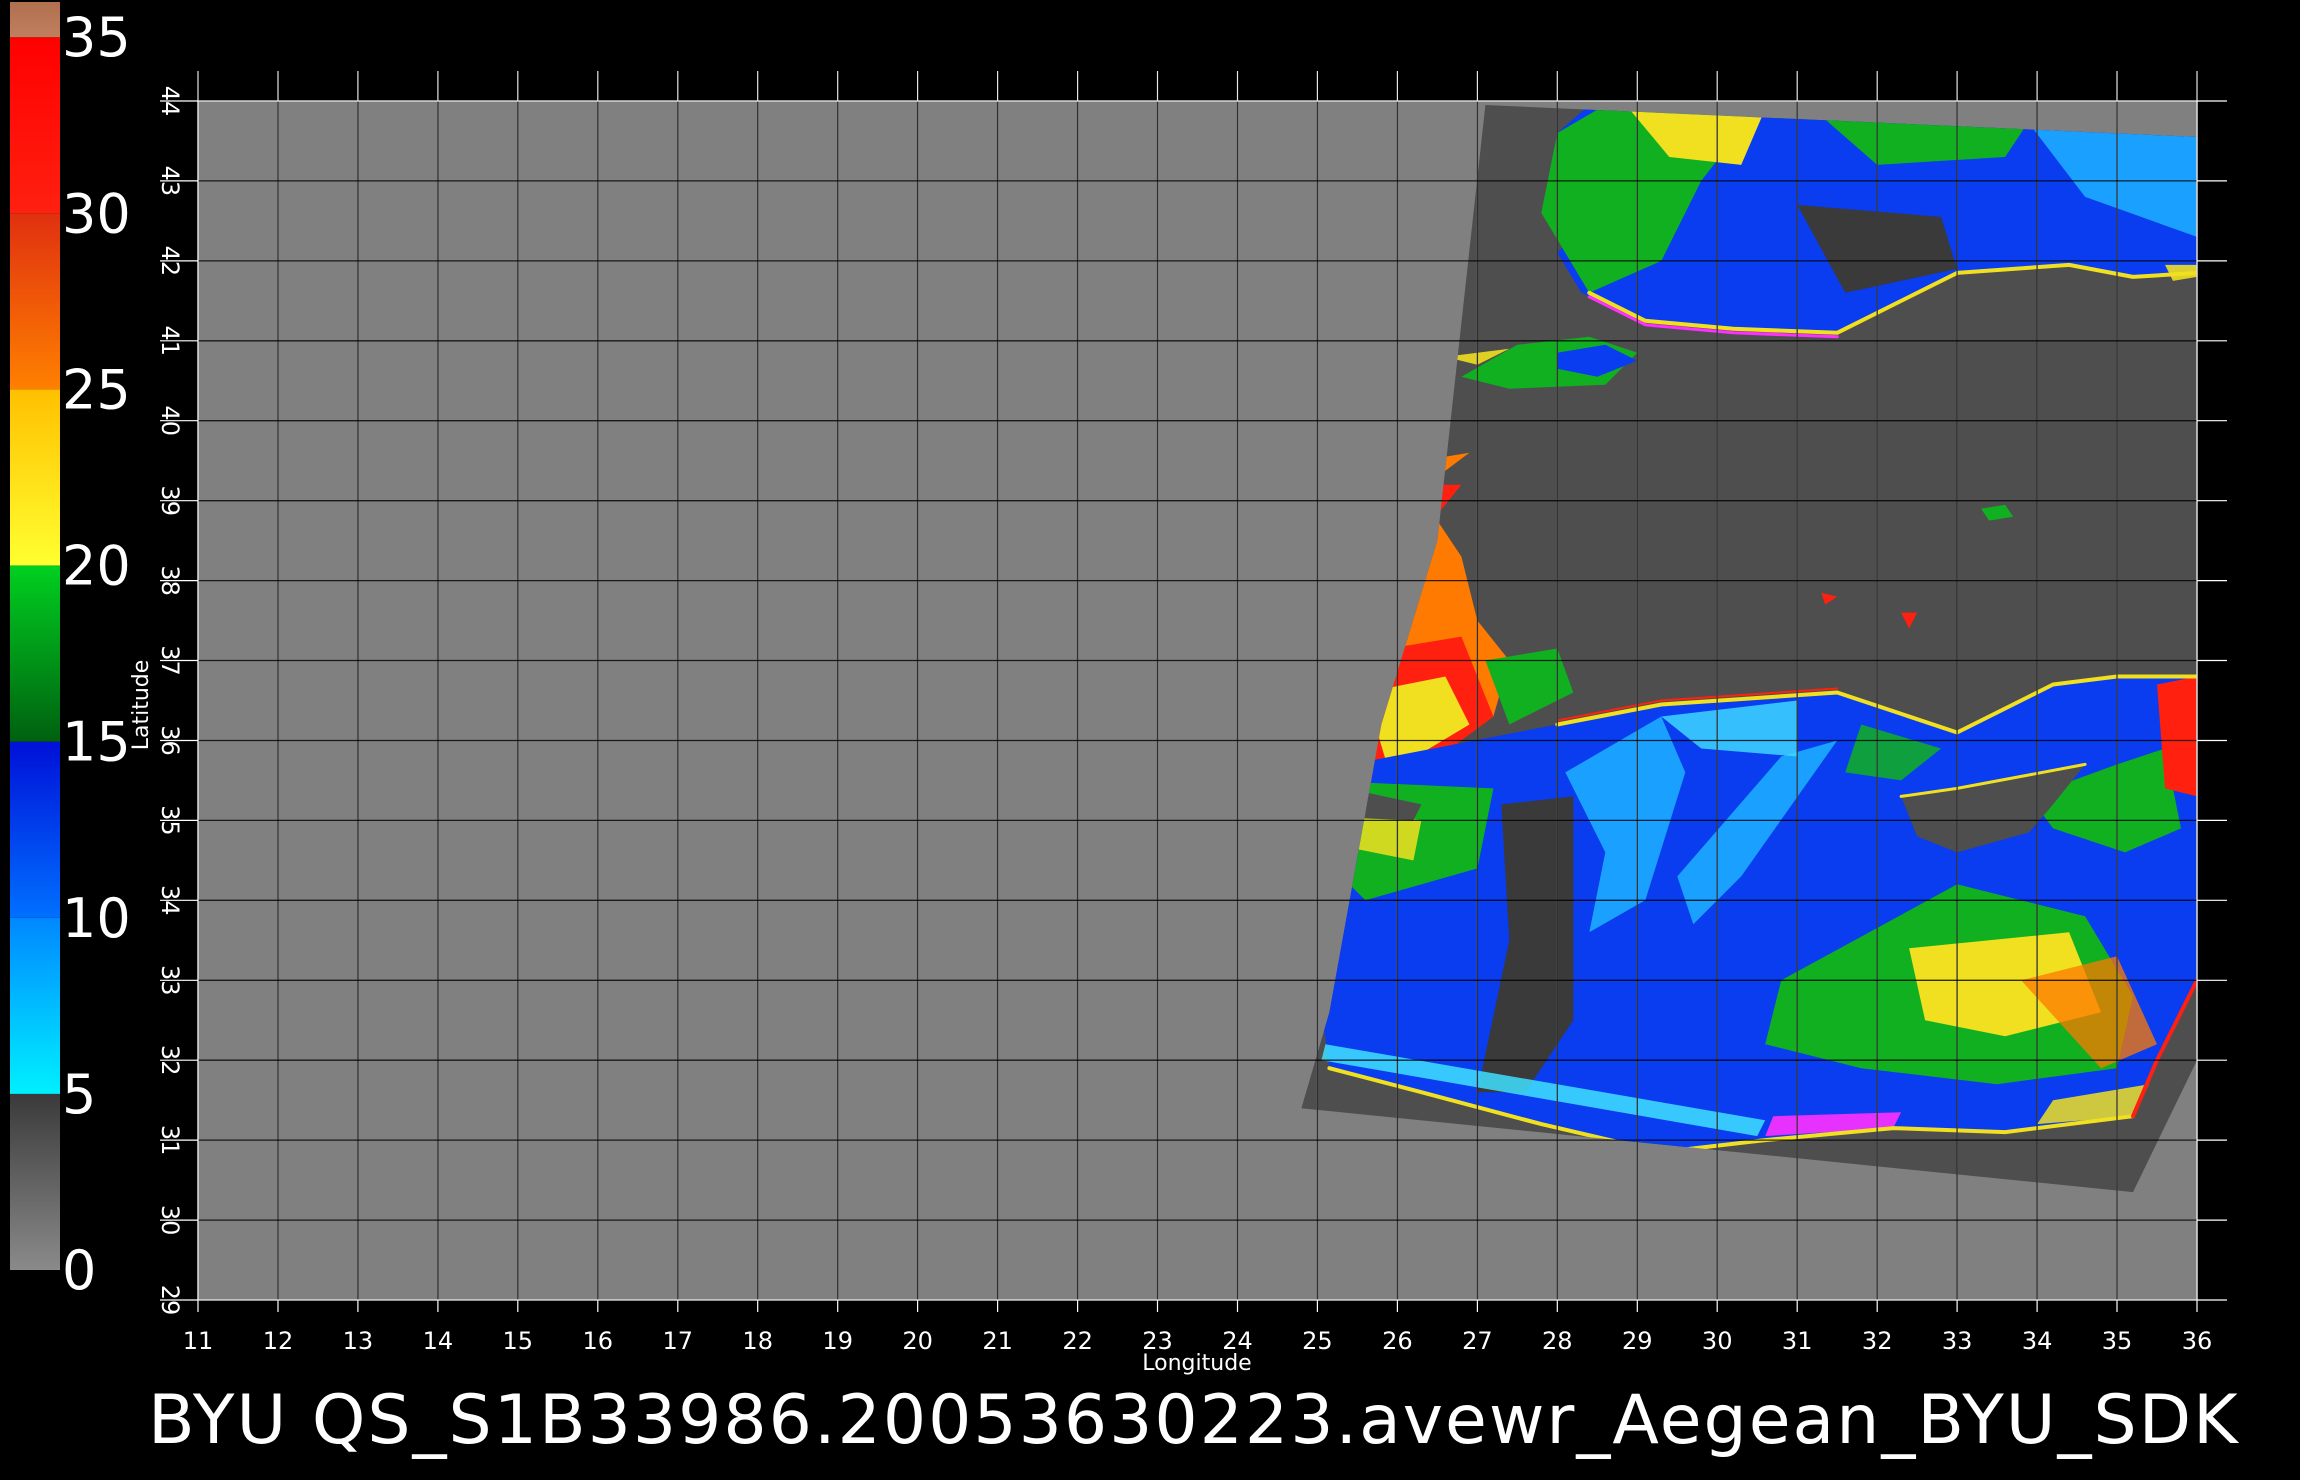 The height and width of the screenshot is (1480, 2300). Describe the element at coordinates (917, 1341) in the screenshot. I see `longitude-tick-label: 20` at that location.